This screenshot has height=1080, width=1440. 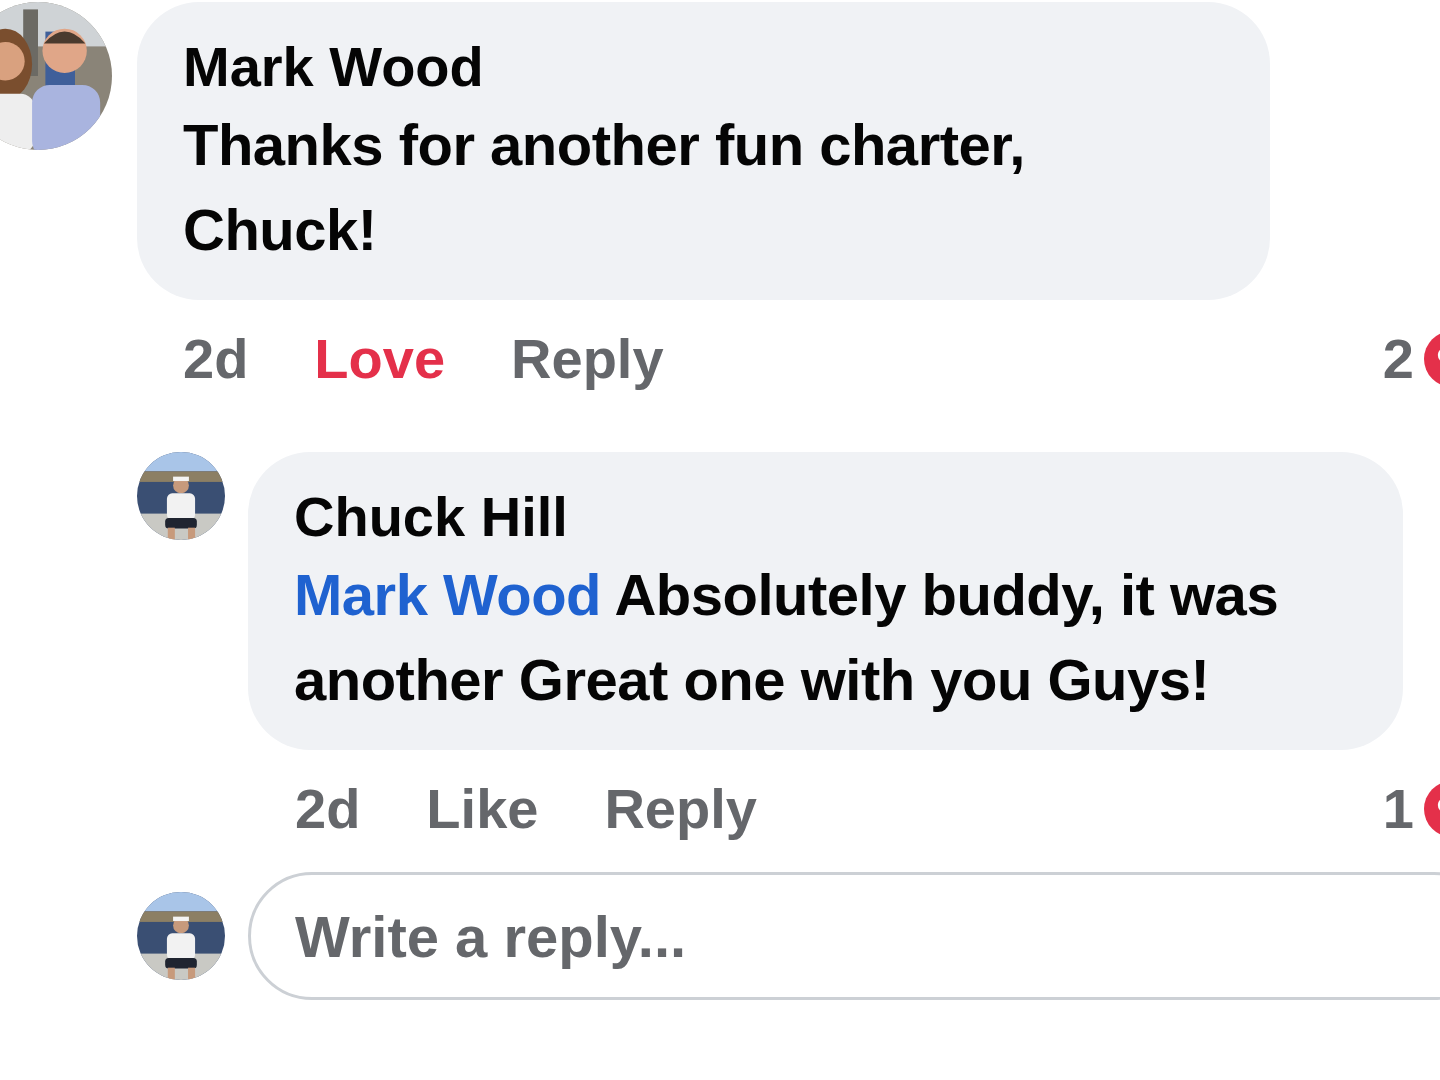 What do you see at coordinates (1398, 359) in the screenshot?
I see `reaction-count: 2` at bounding box center [1398, 359].